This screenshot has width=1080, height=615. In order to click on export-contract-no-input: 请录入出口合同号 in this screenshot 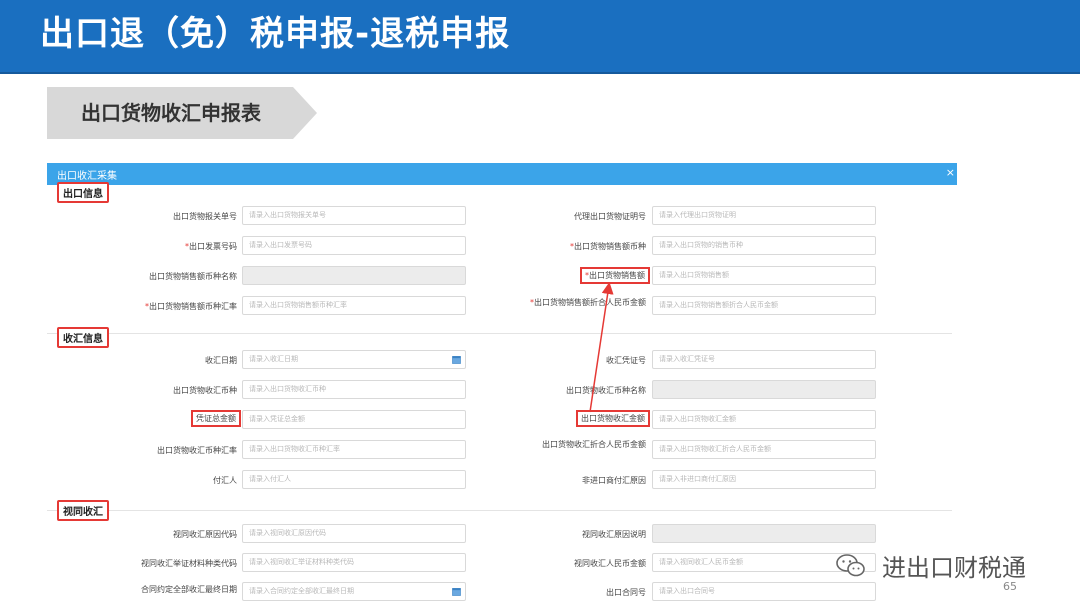, I will do `click(764, 591)`.